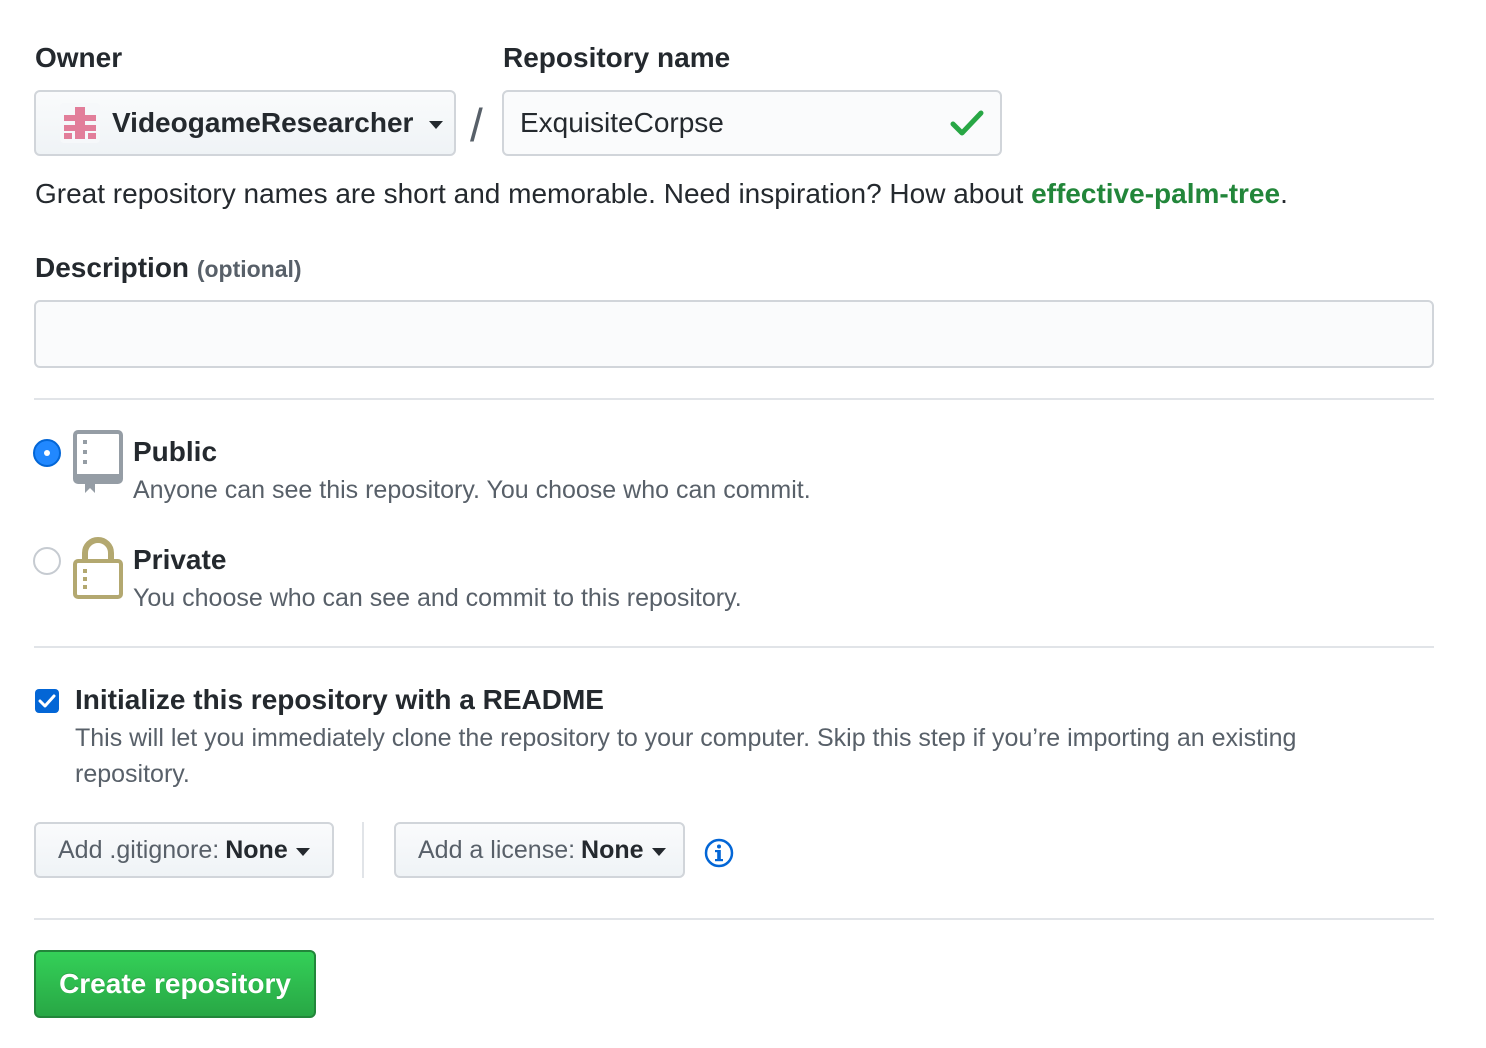  Describe the element at coordinates (363, 850) in the screenshot. I see `select-separator` at that location.